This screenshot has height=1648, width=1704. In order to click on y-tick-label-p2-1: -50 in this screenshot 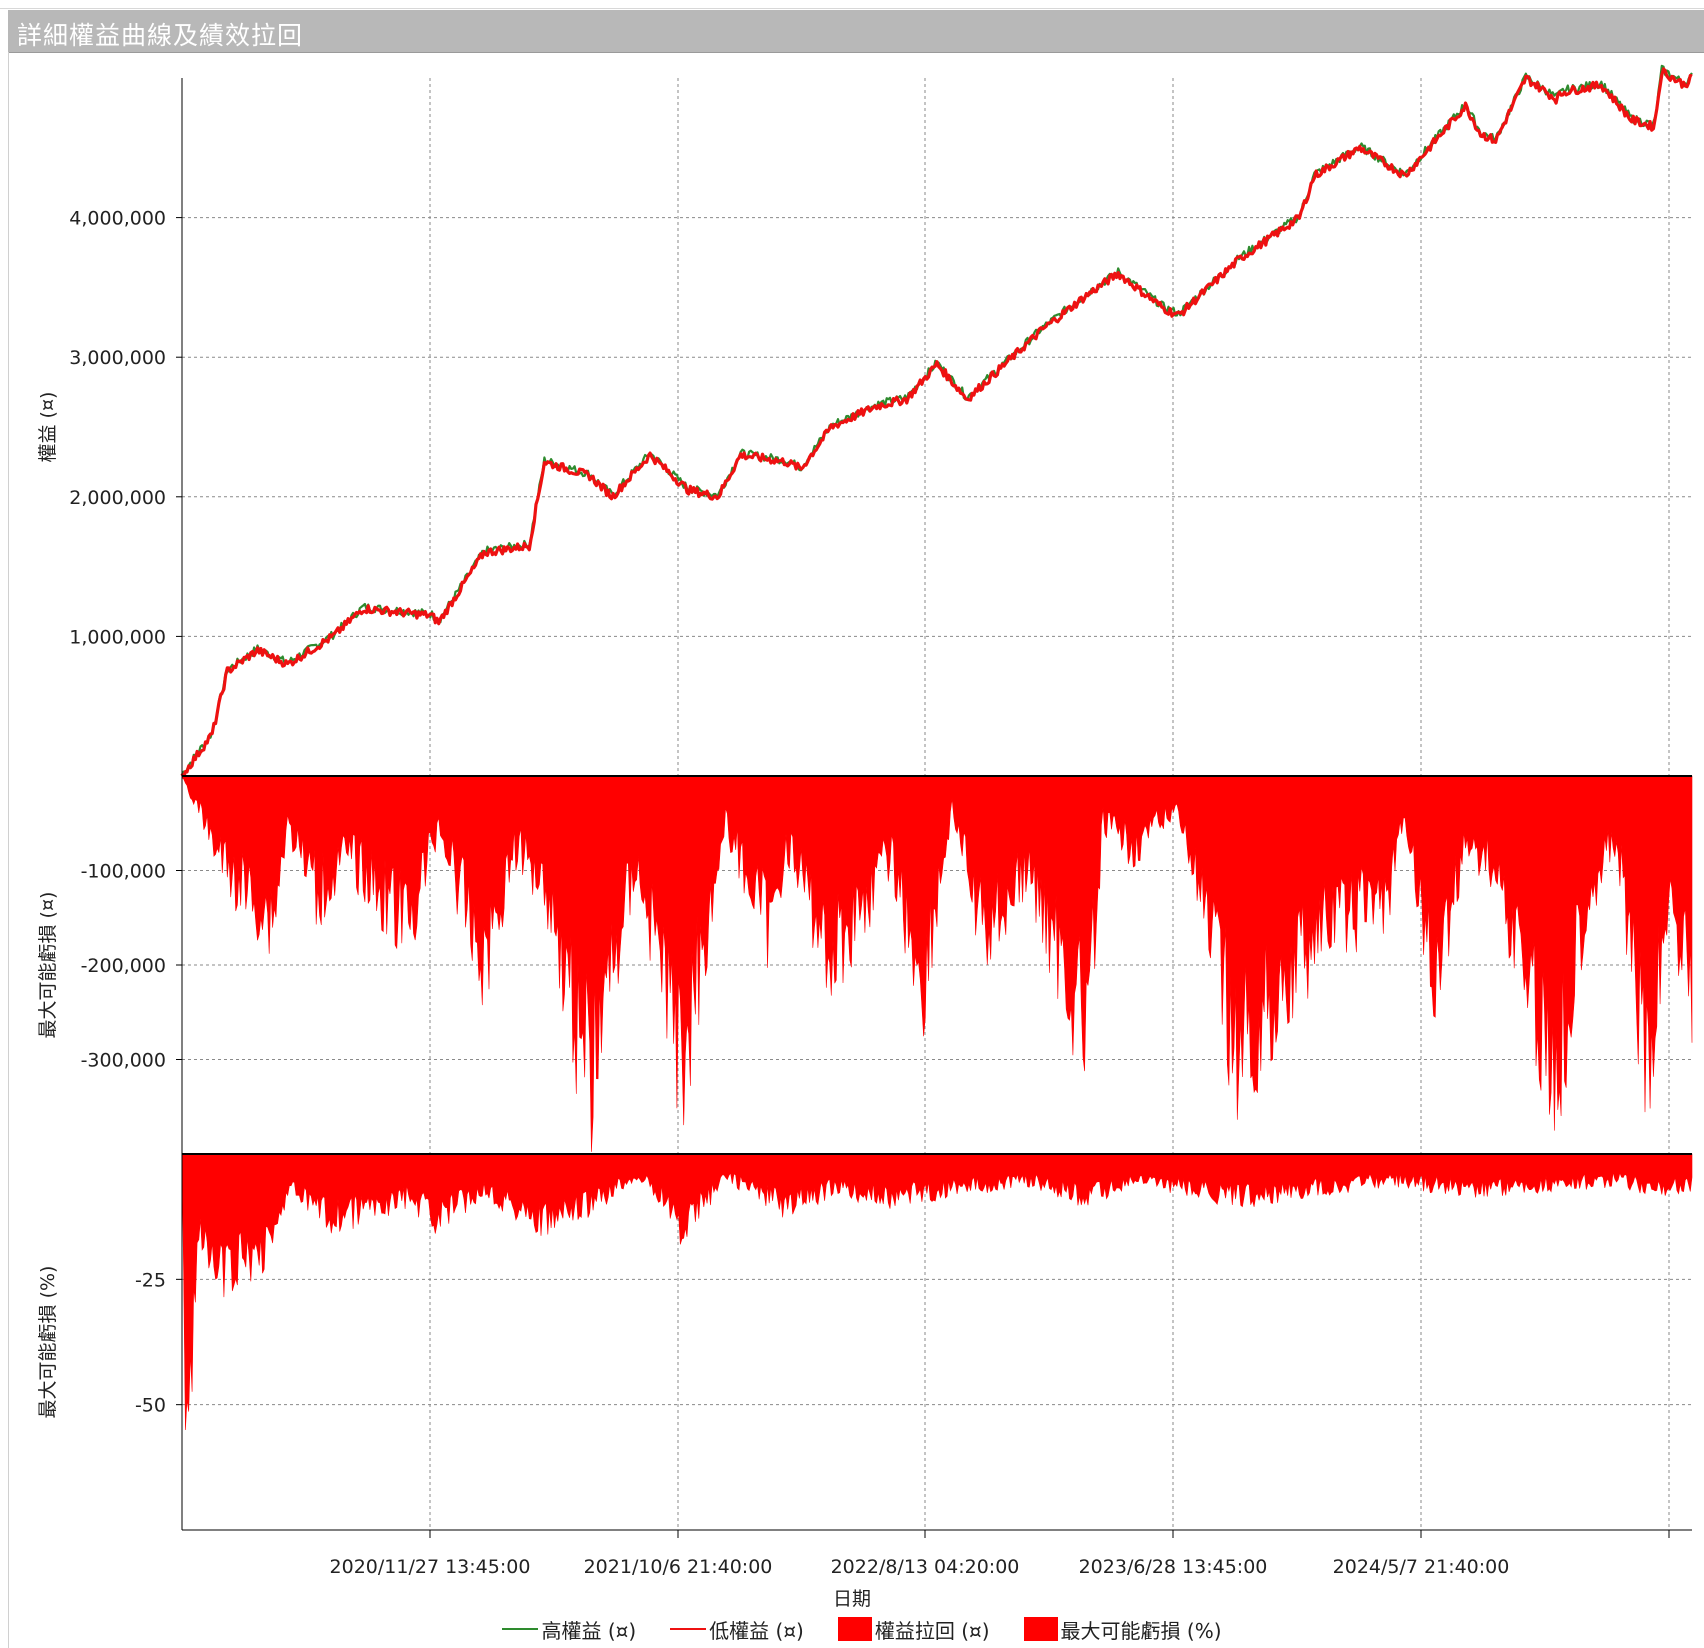, I will do `click(150, 1406)`.